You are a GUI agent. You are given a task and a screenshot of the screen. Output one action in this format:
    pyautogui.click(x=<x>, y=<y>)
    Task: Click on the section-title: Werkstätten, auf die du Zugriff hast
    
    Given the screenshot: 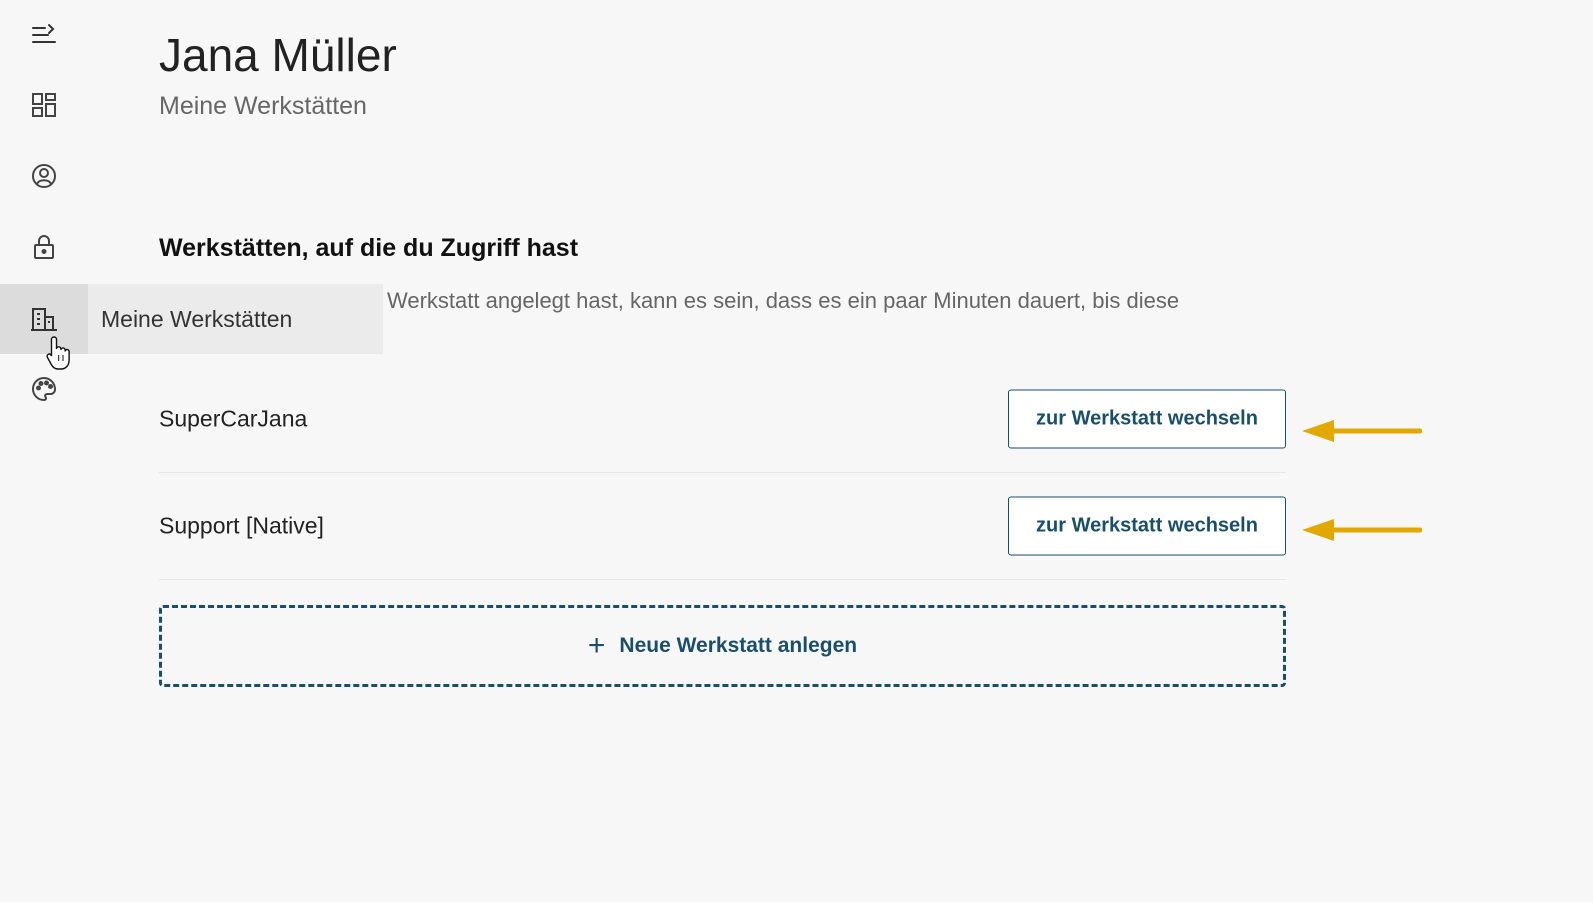 What is the action you would take?
    pyautogui.click(x=369, y=248)
    